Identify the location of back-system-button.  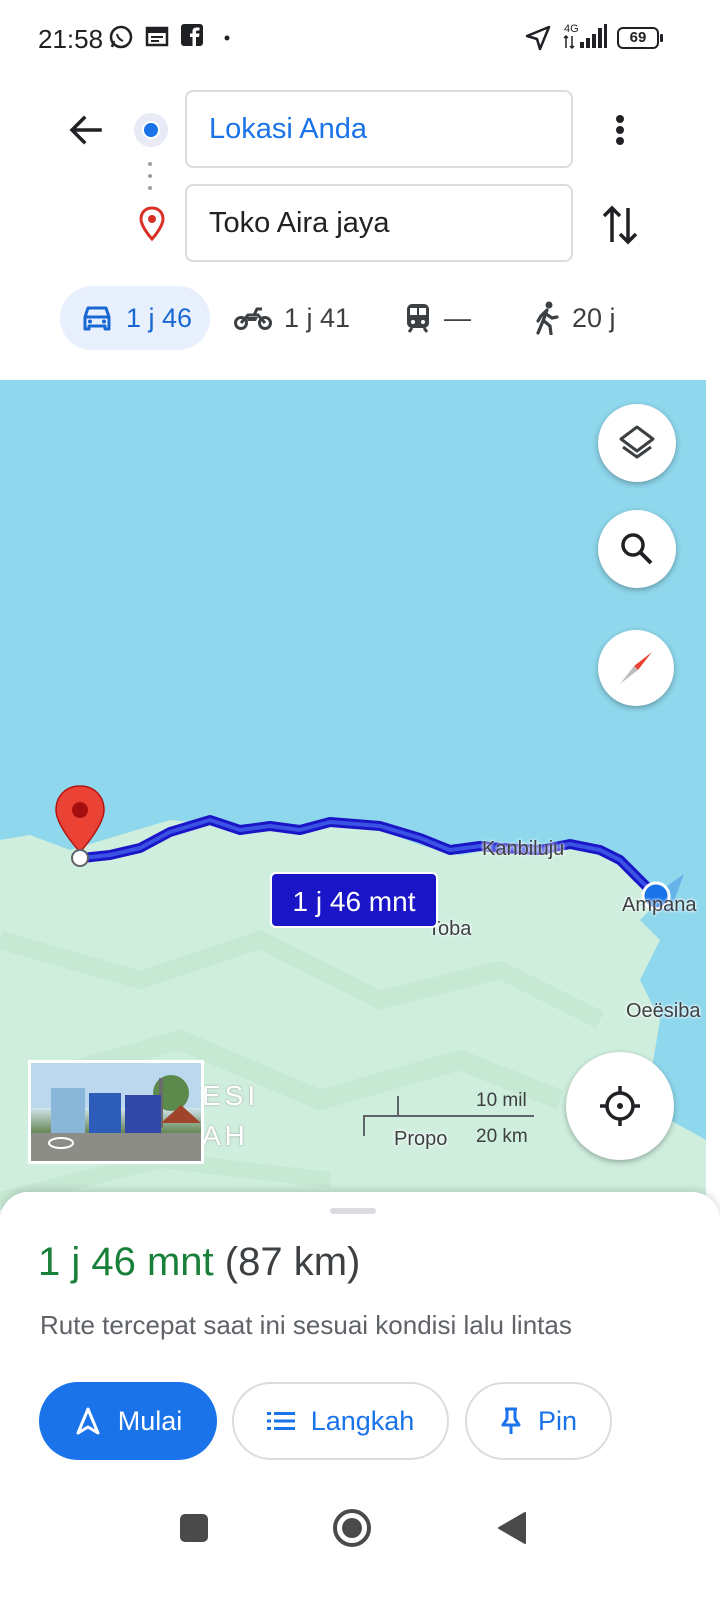
(512, 1528).